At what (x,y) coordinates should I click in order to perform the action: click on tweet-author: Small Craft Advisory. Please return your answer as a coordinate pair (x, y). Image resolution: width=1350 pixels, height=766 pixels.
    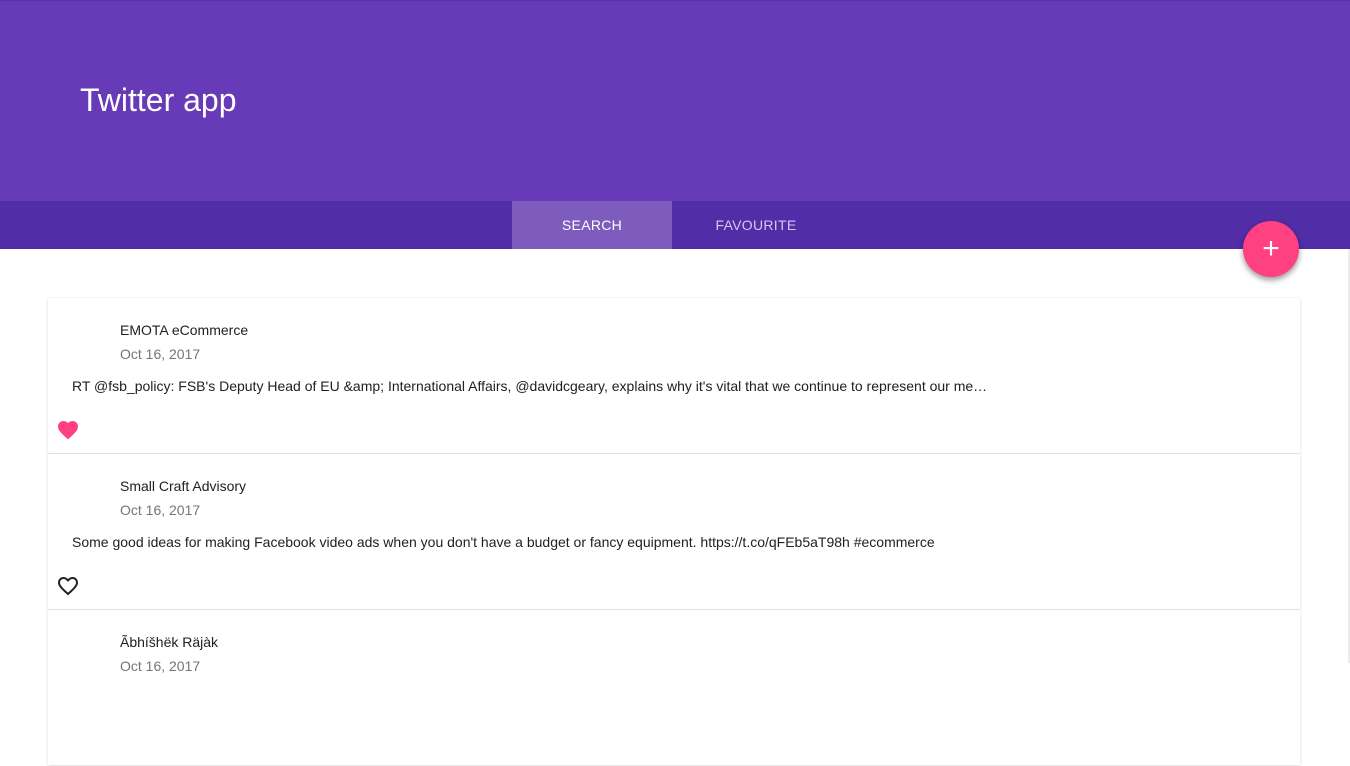
    Looking at the image, I should click on (183, 486).